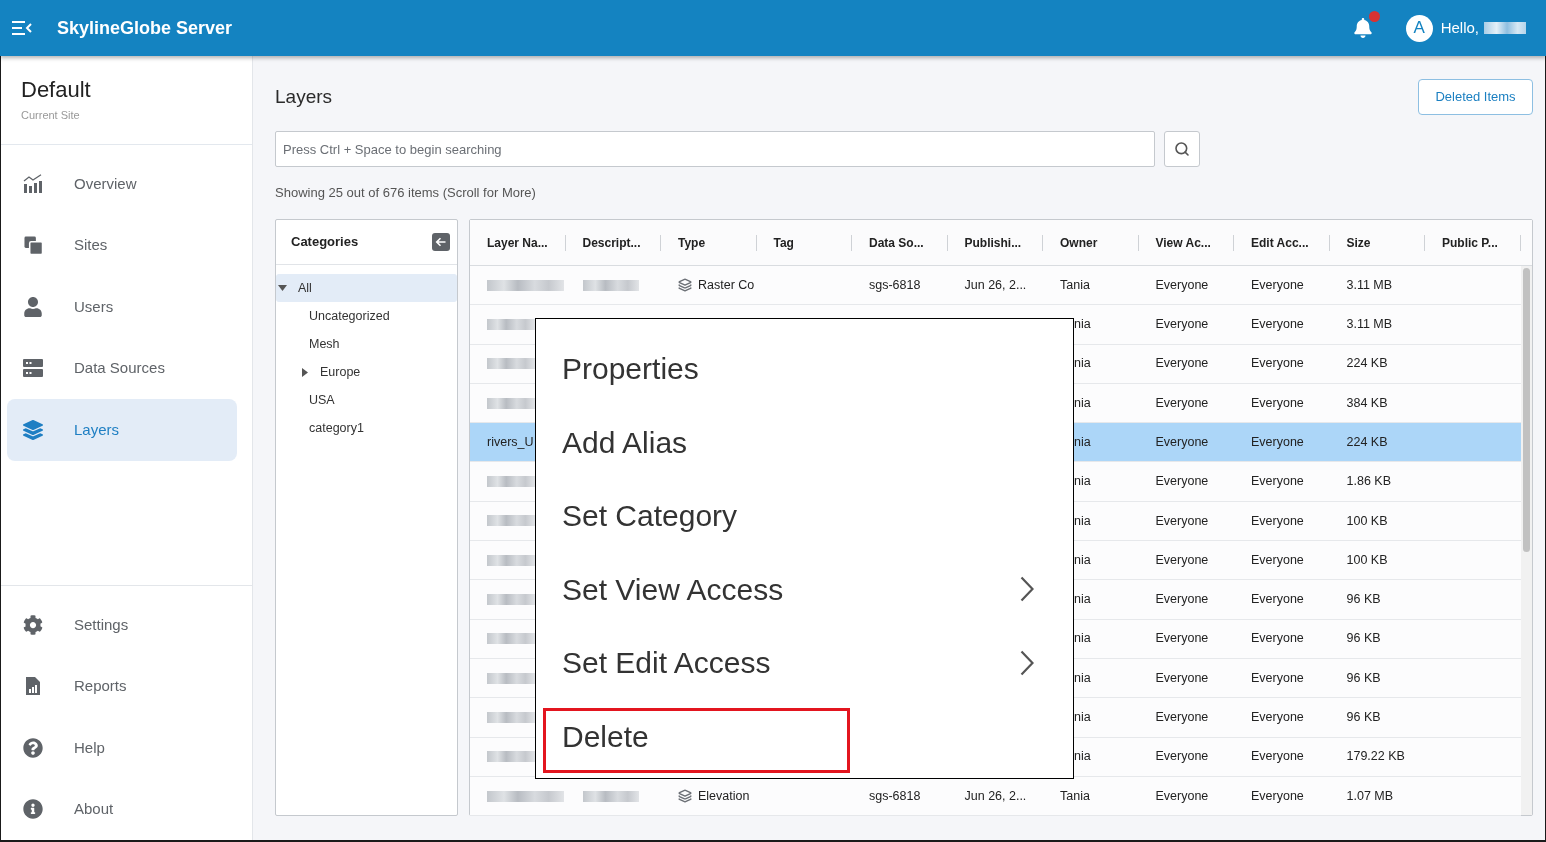 Image resolution: width=1546 pixels, height=842 pixels. Describe the element at coordinates (406, 193) in the screenshot. I see `status-text: Showing 25 out of 676 items (Scroll for More)` at that location.